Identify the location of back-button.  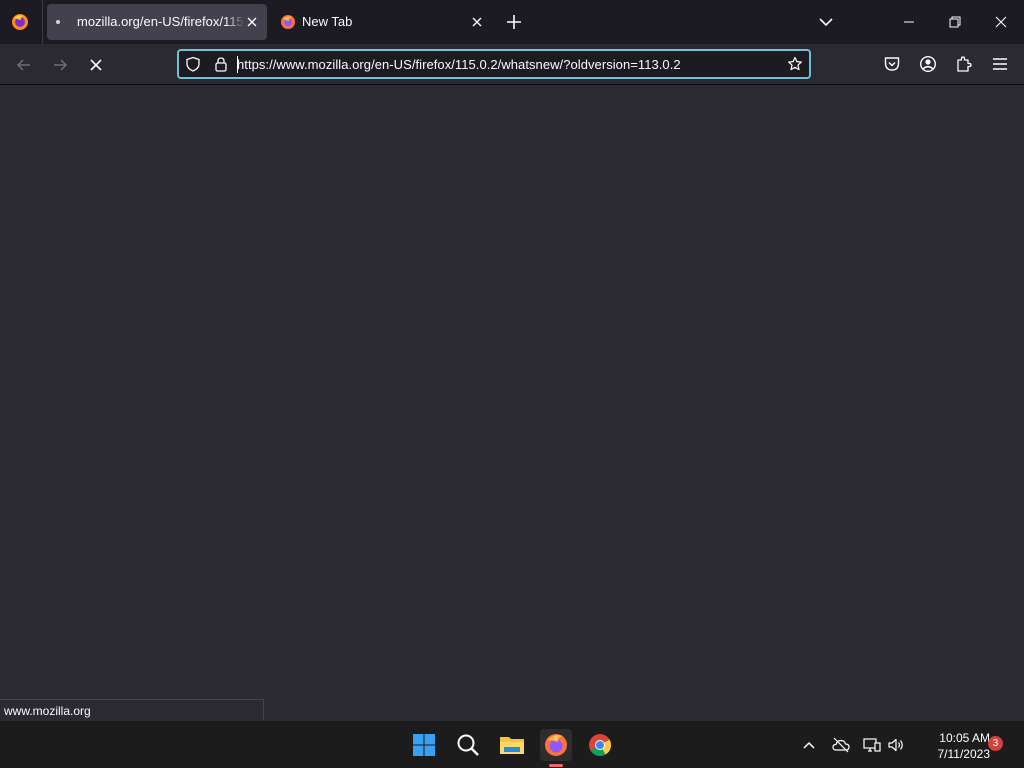
(24, 65).